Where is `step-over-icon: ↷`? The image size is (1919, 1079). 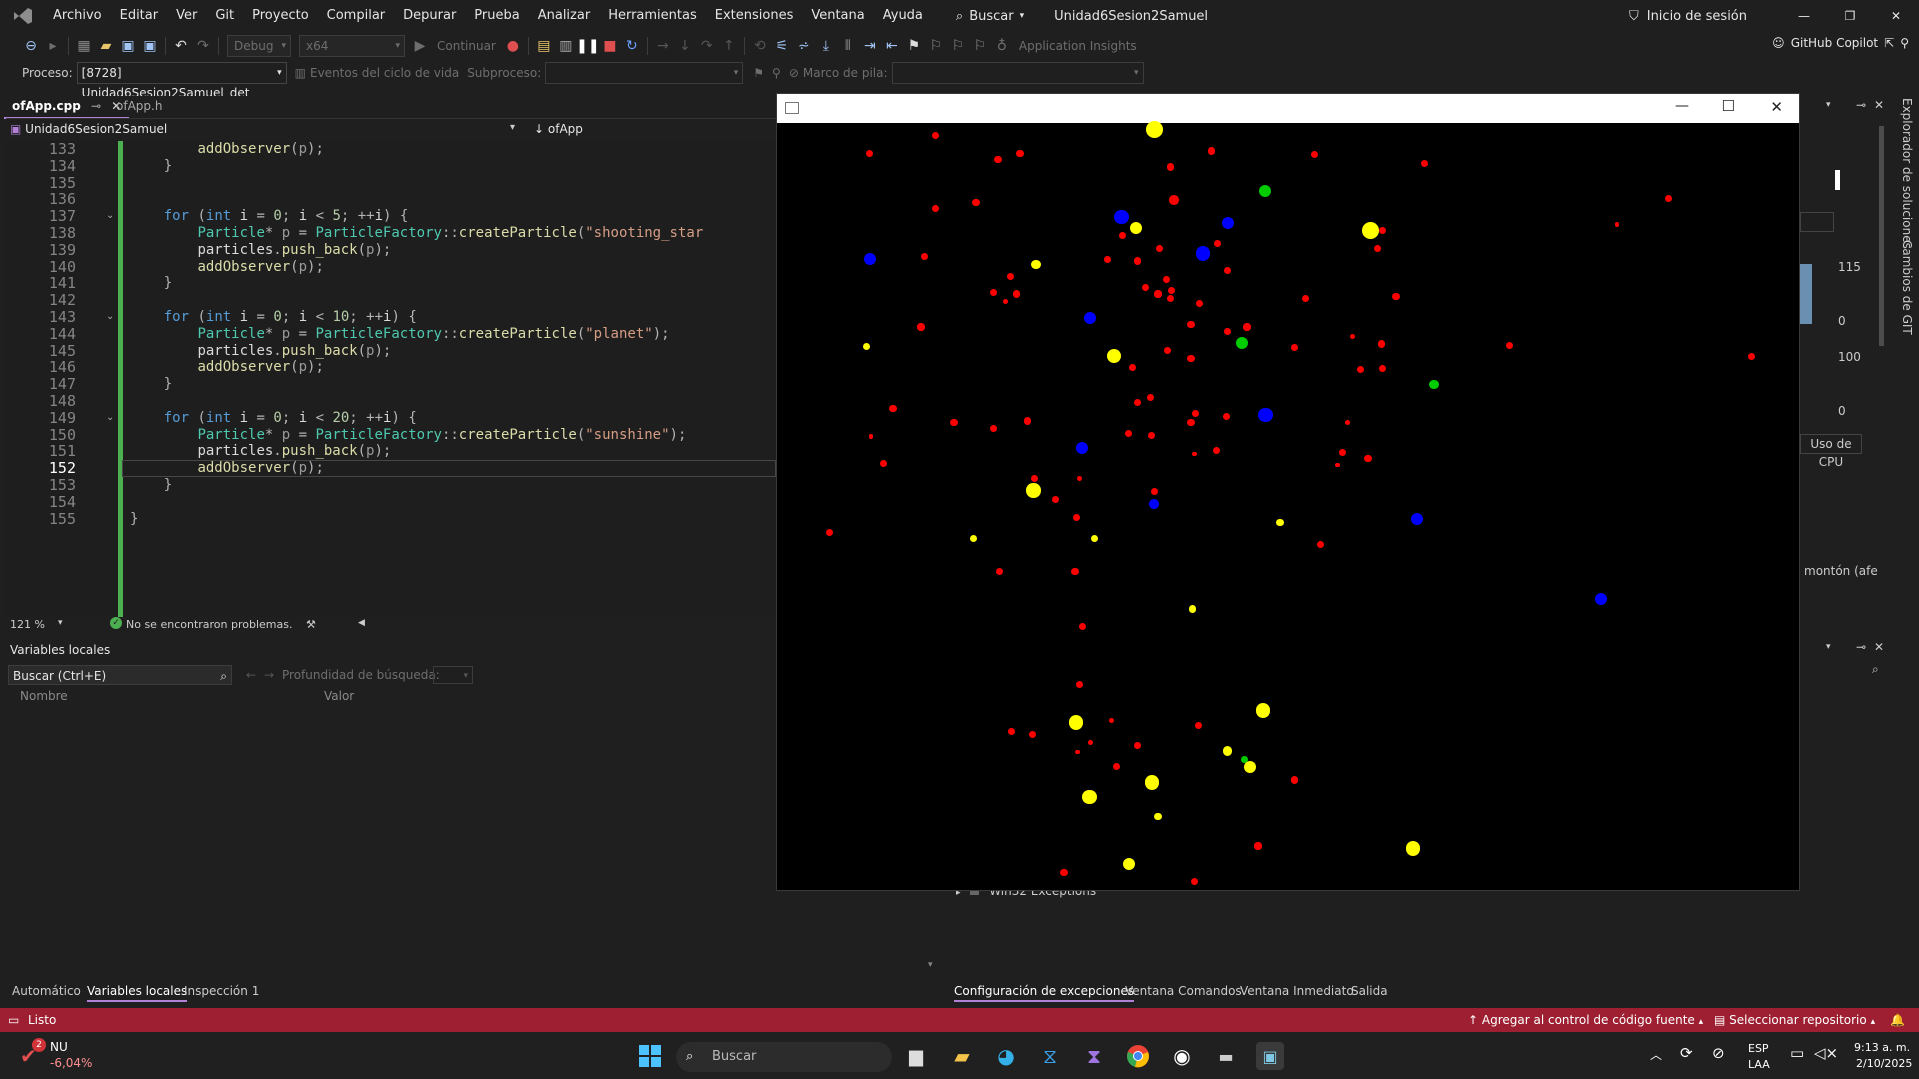
step-over-icon: ↷ is located at coordinates (707, 46).